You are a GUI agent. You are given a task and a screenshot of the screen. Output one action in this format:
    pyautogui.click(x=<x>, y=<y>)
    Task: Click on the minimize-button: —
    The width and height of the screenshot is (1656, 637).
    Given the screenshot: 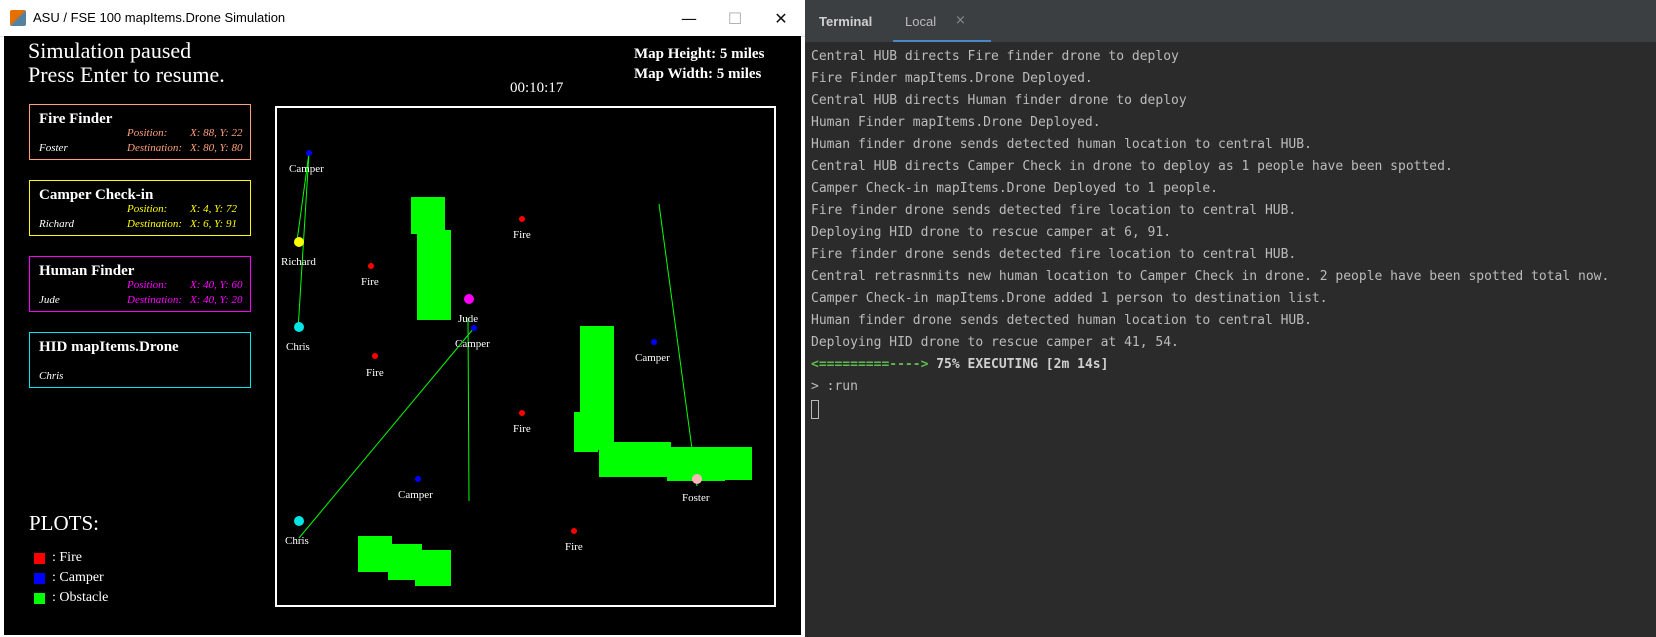 What is the action you would take?
    pyautogui.click(x=689, y=18)
    